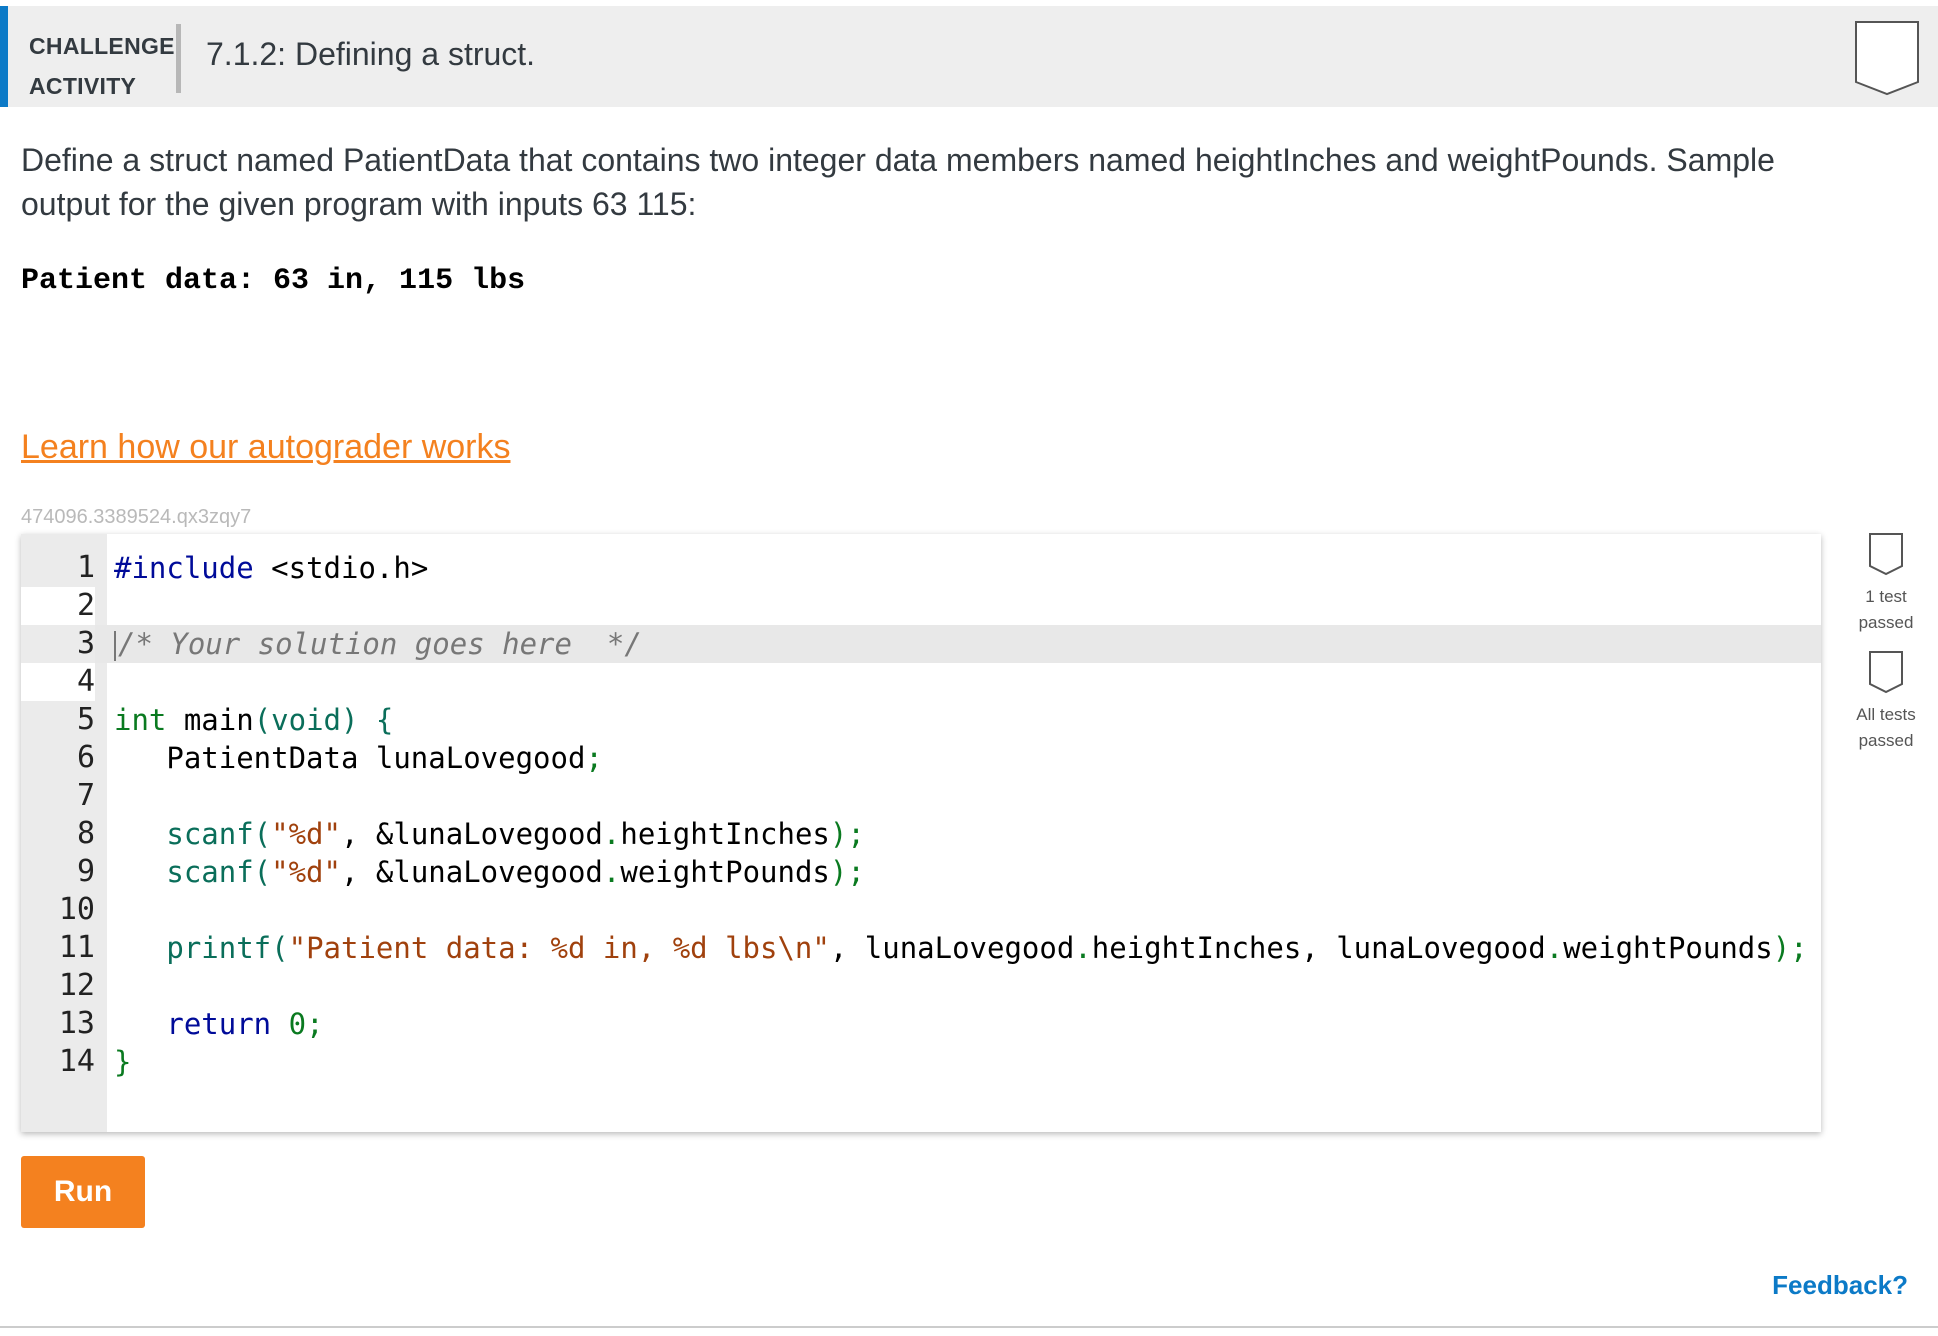 The height and width of the screenshot is (1336, 1938). Describe the element at coordinates (58, 682) in the screenshot. I see `line-number: 4` at that location.